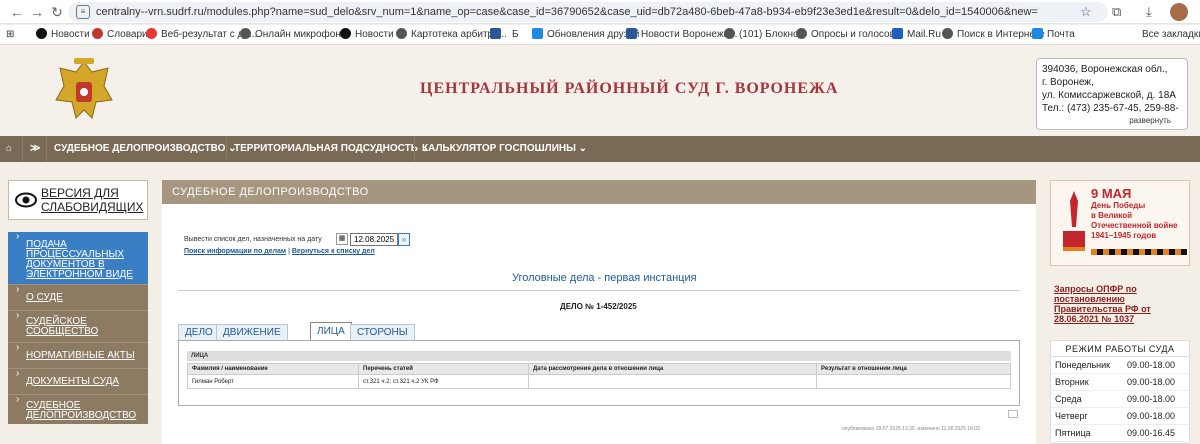 This screenshot has height=444, width=1200. Describe the element at coordinates (78, 381) in the screenshot. I see `nav-item-court-documents: ДОКУМЕНТЫ СУДА` at that location.